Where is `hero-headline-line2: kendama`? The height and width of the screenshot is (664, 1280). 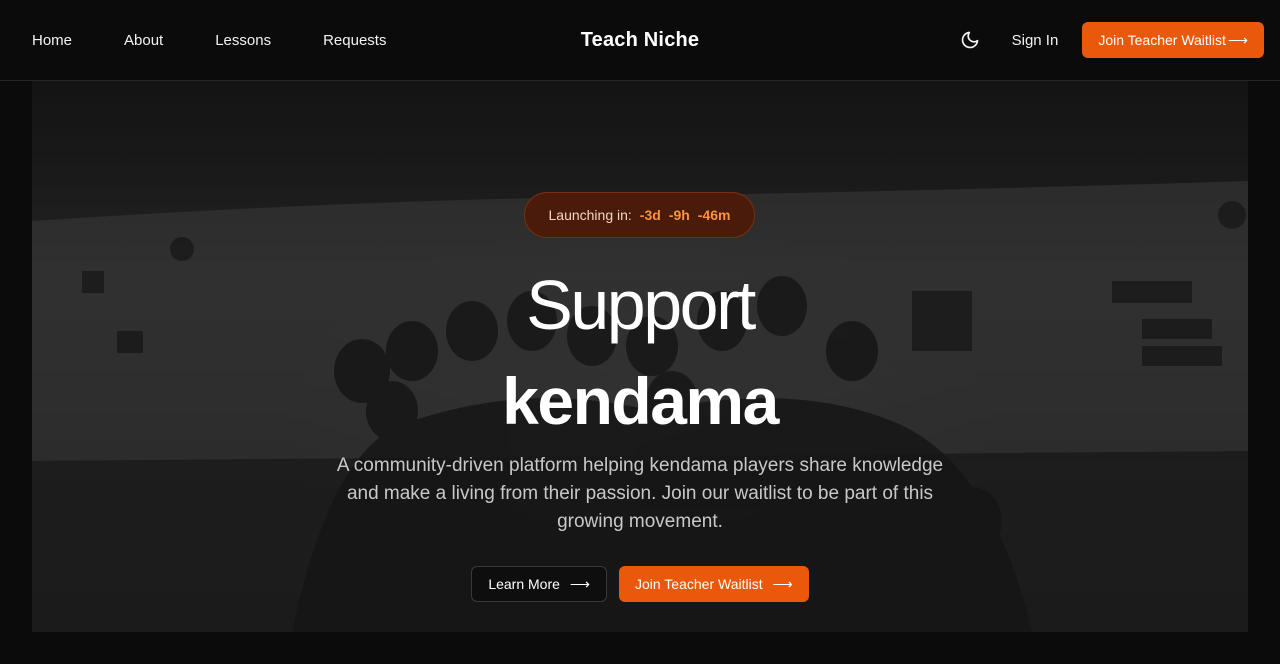 hero-headline-line2: kendama is located at coordinates (640, 401).